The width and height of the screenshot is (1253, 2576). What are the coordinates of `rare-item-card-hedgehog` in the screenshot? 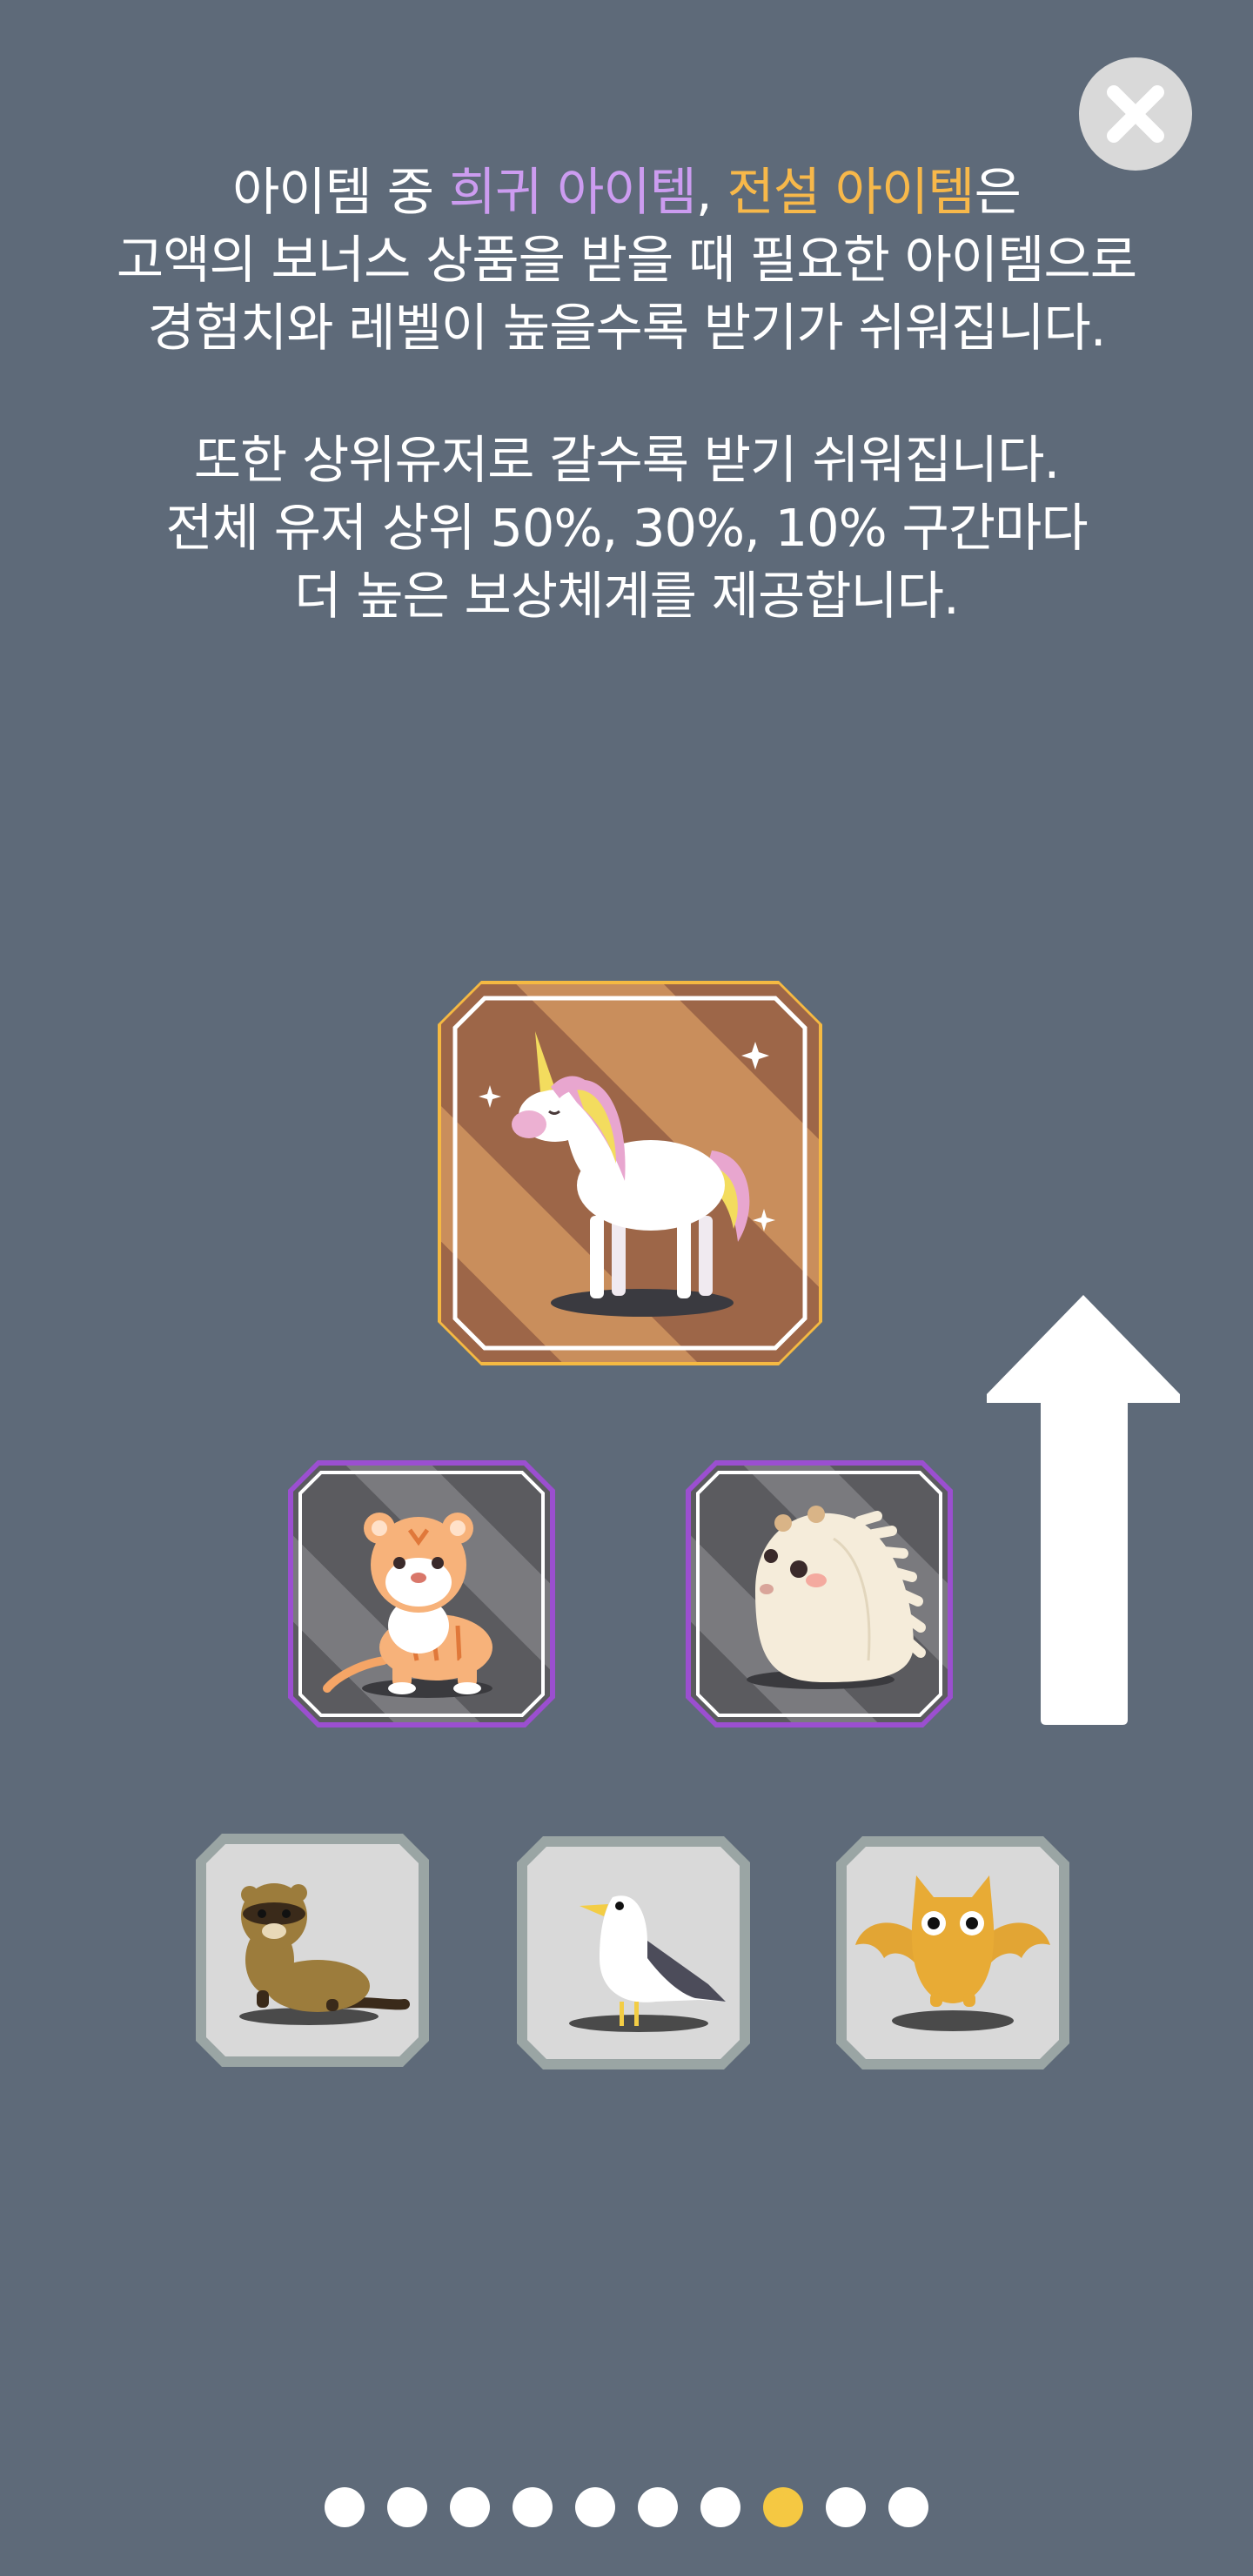 It's located at (819, 1593).